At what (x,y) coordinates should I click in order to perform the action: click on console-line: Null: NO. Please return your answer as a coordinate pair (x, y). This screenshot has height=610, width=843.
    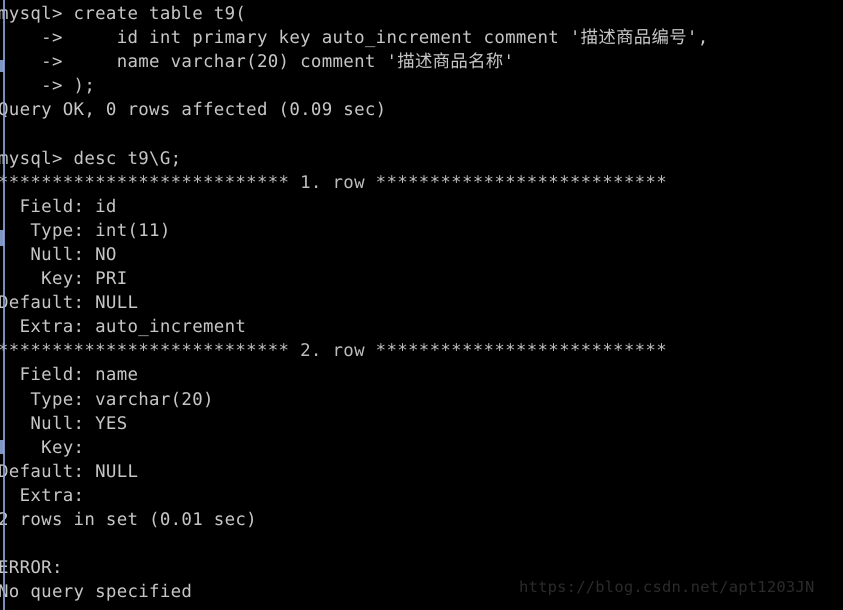
    Looking at the image, I should click on (58, 254).